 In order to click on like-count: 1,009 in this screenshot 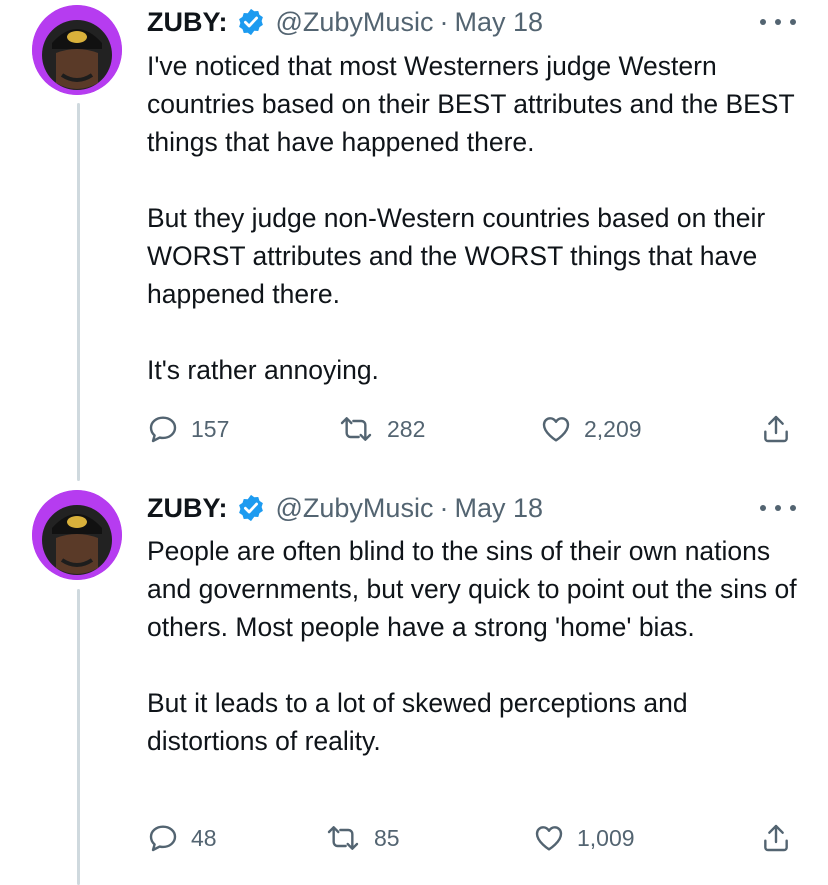, I will do `click(606, 837)`.